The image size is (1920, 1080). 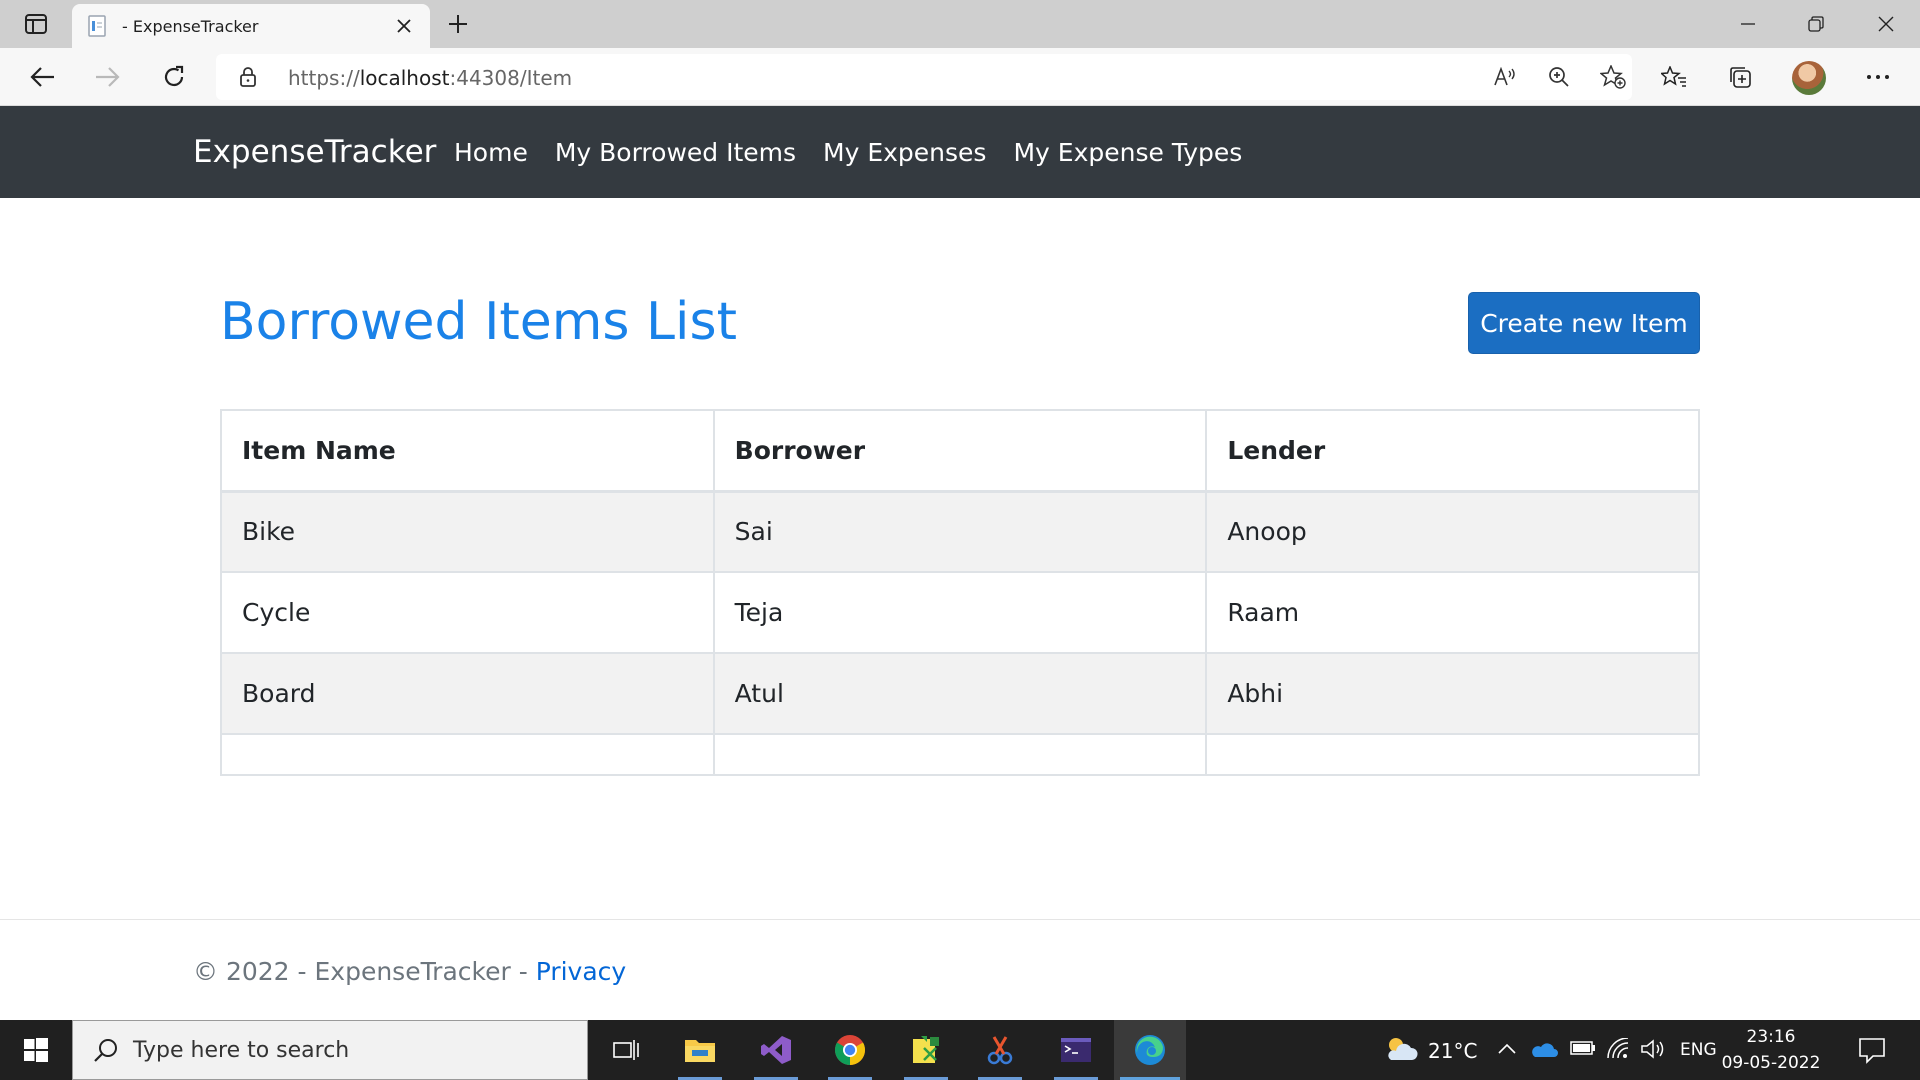 What do you see at coordinates (1452, 612) in the screenshot?
I see `lender-cell: Raam` at bounding box center [1452, 612].